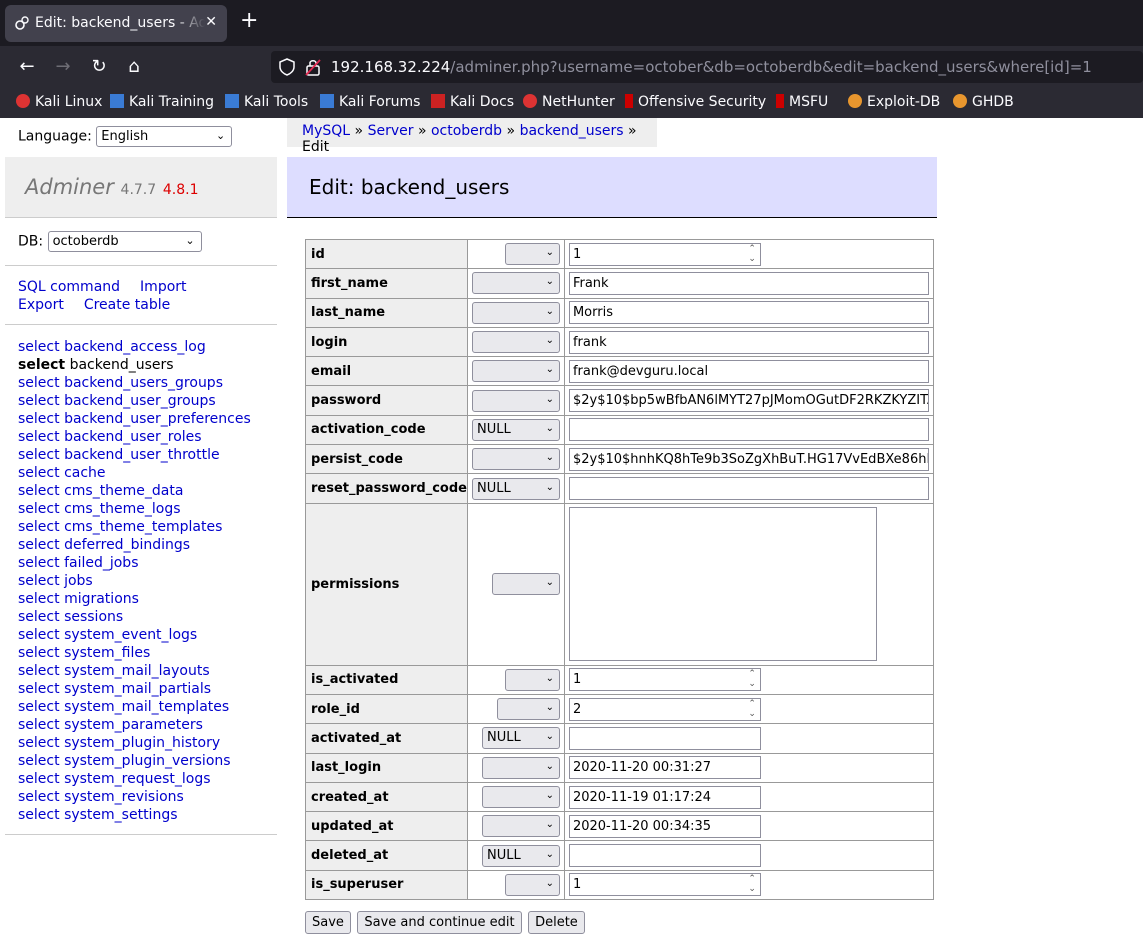 The image size is (1143, 949). Describe the element at coordinates (556, 922) in the screenshot. I see `delete-button: Delete` at that location.